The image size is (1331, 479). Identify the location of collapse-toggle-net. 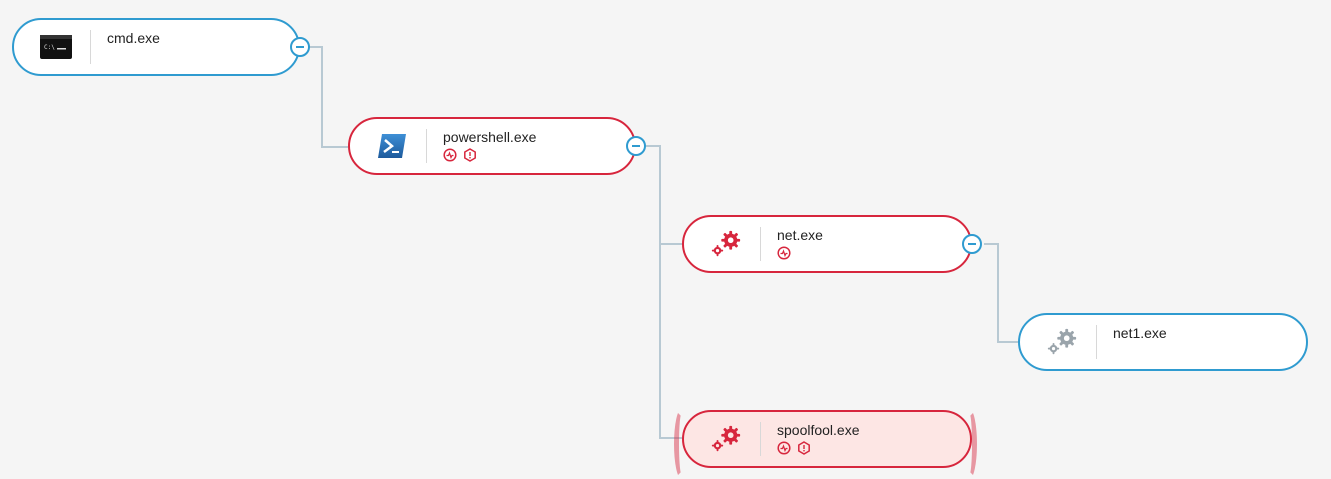
(972, 244).